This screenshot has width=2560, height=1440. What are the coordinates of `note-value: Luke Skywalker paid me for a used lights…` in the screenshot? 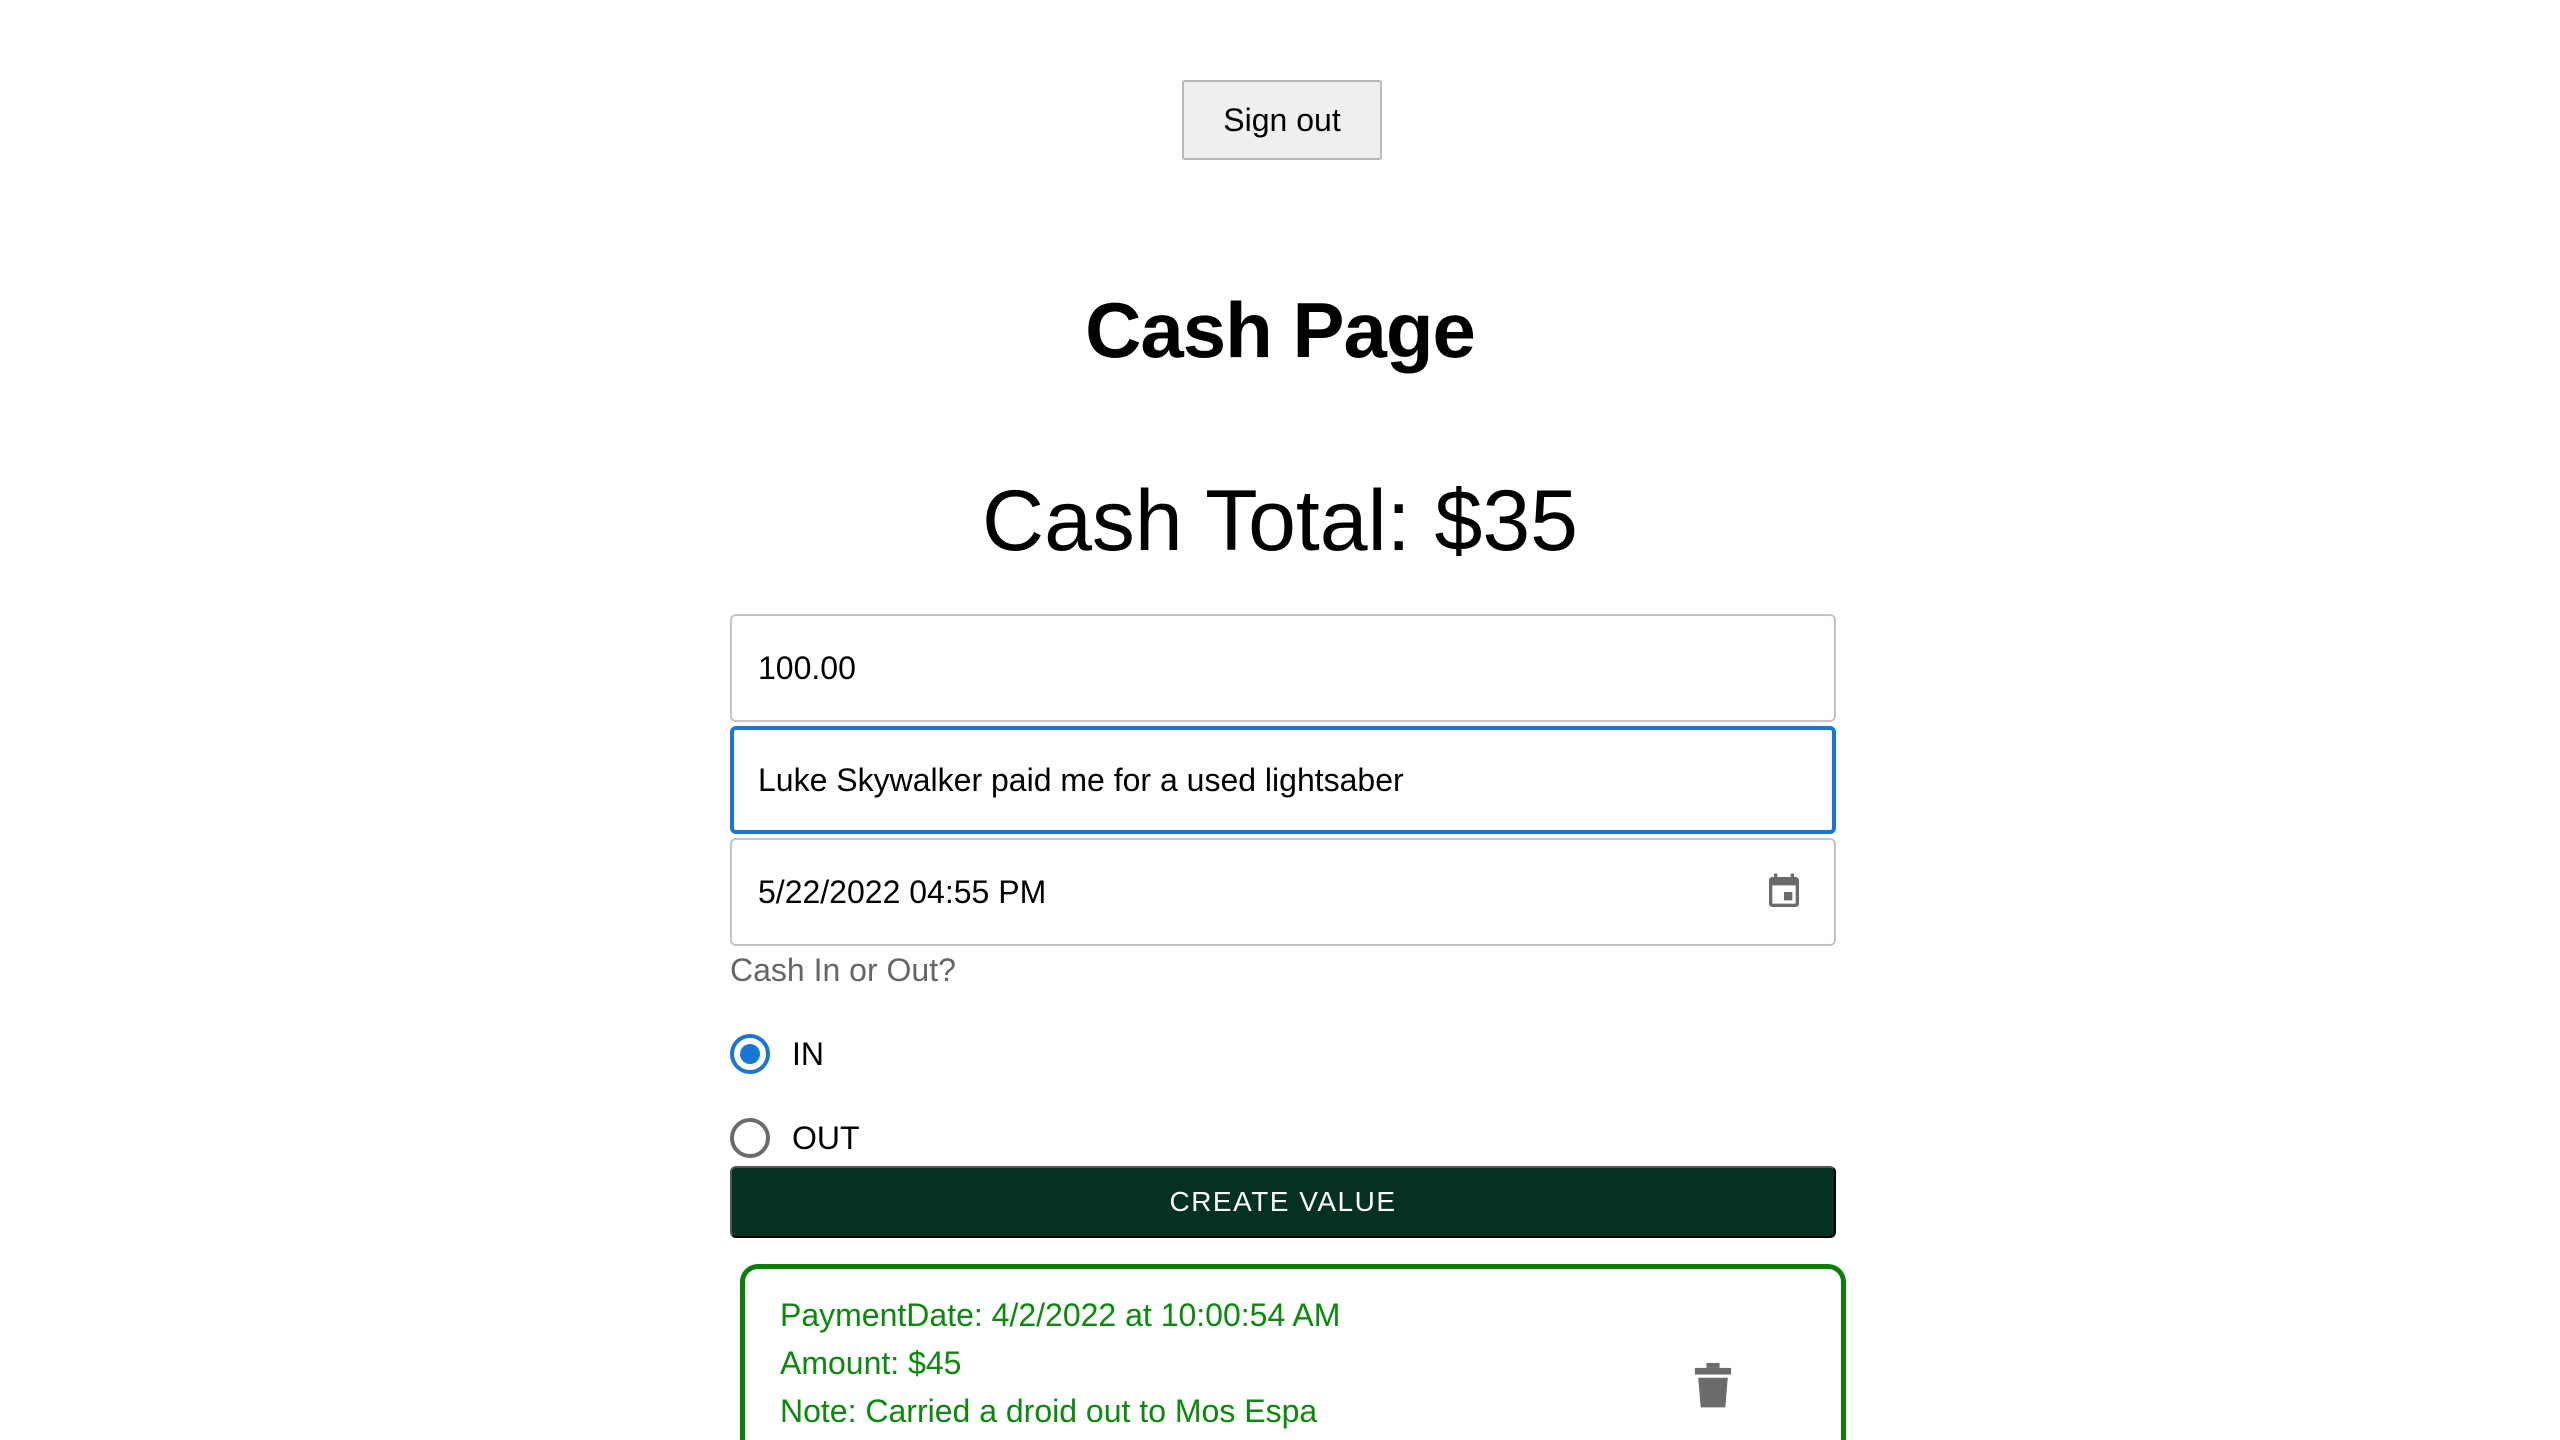 It's located at (1081, 779).